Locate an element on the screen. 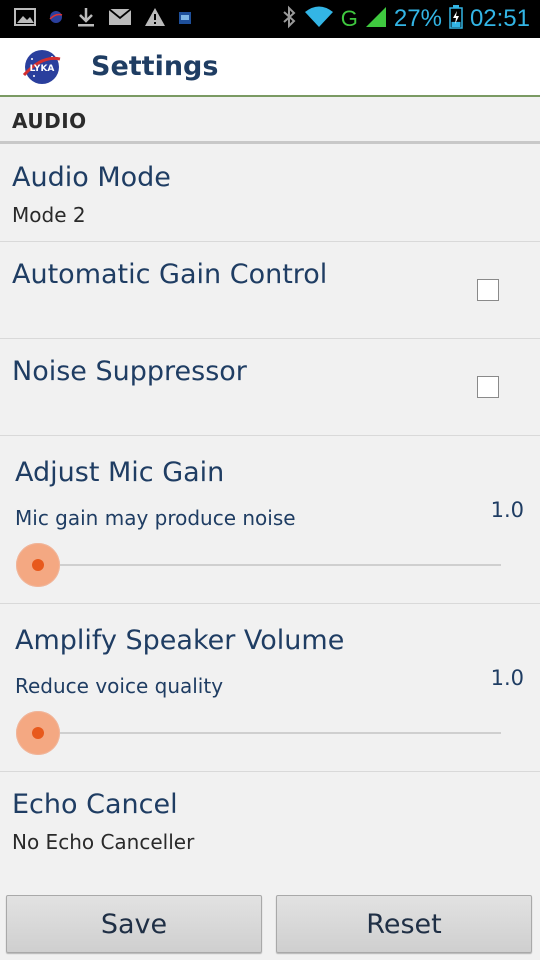  speaker-volume-value: 1.0 is located at coordinates (507, 678).